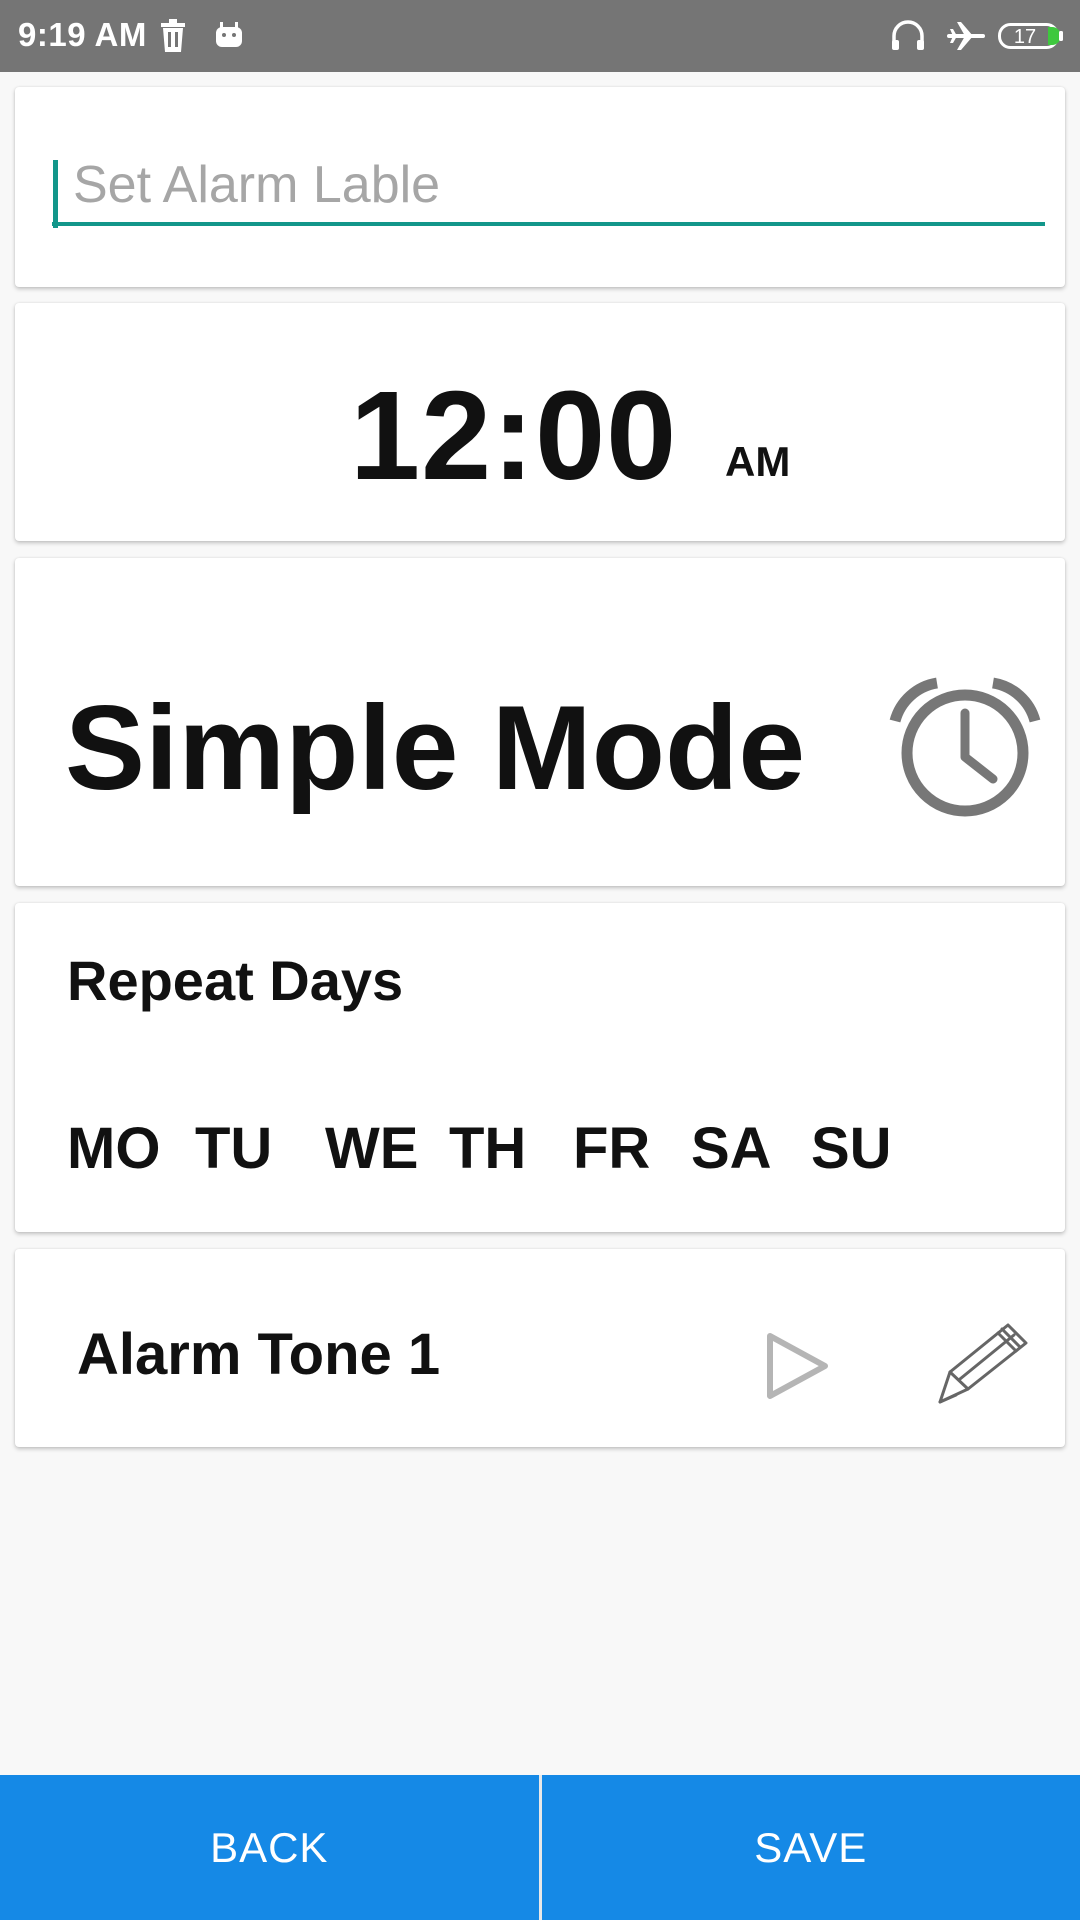 This screenshot has width=1080, height=1920. Describe the element at coordinates (851, 1148) in the screenshot. I see `day-toggle-su: SU` at that location.